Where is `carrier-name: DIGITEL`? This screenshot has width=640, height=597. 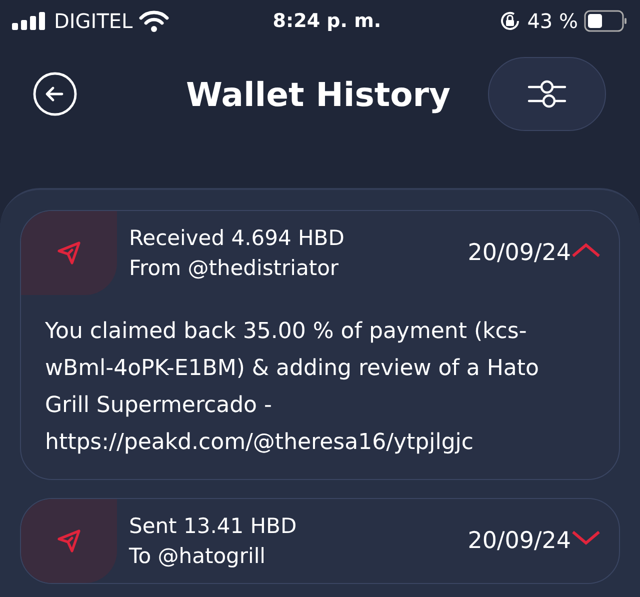 carrier-name: DIGITEL is located at coordinates (93, 21).